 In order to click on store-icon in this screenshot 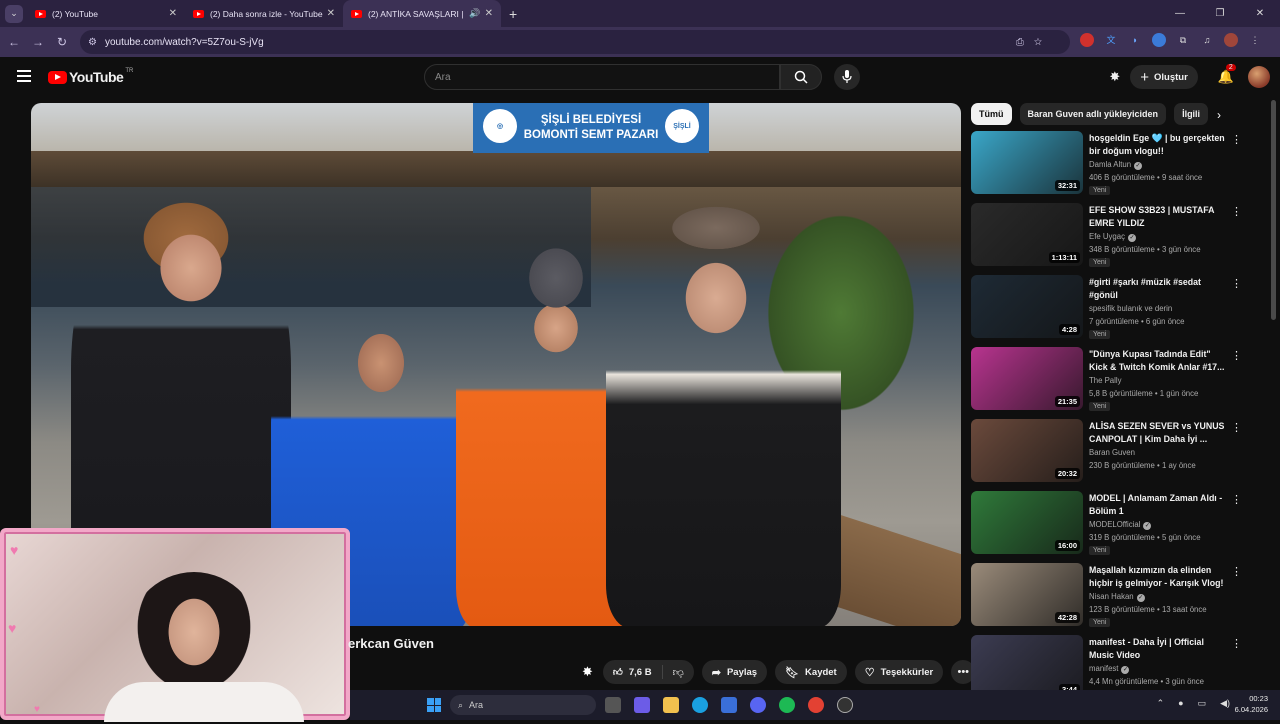, I will do `click(729, 705)`.